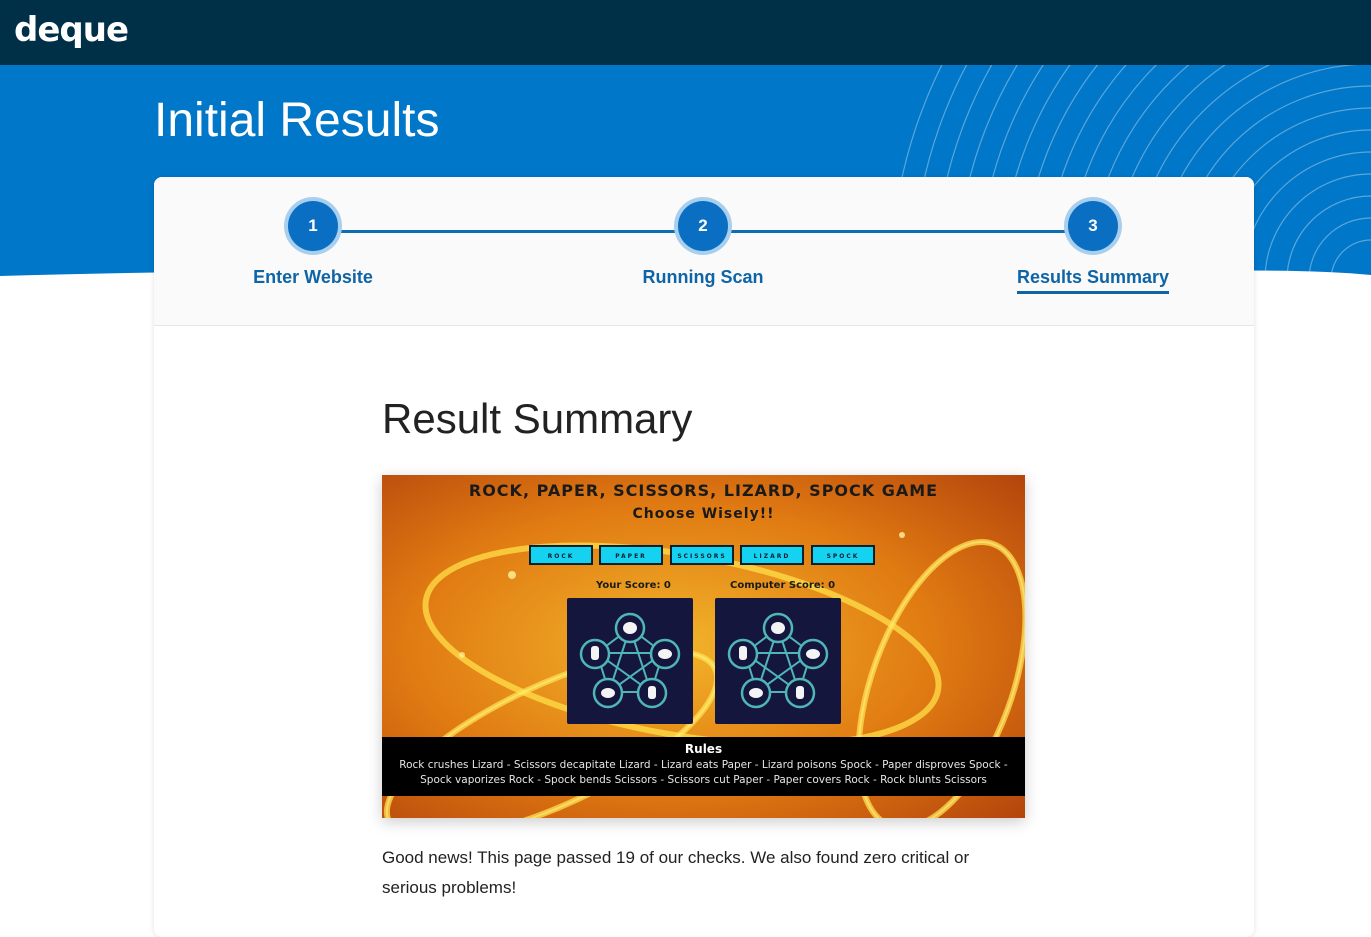 This screenshot has width=1371, height=937. I want to click on top-navigation-bar: deque, so click(685, 32).